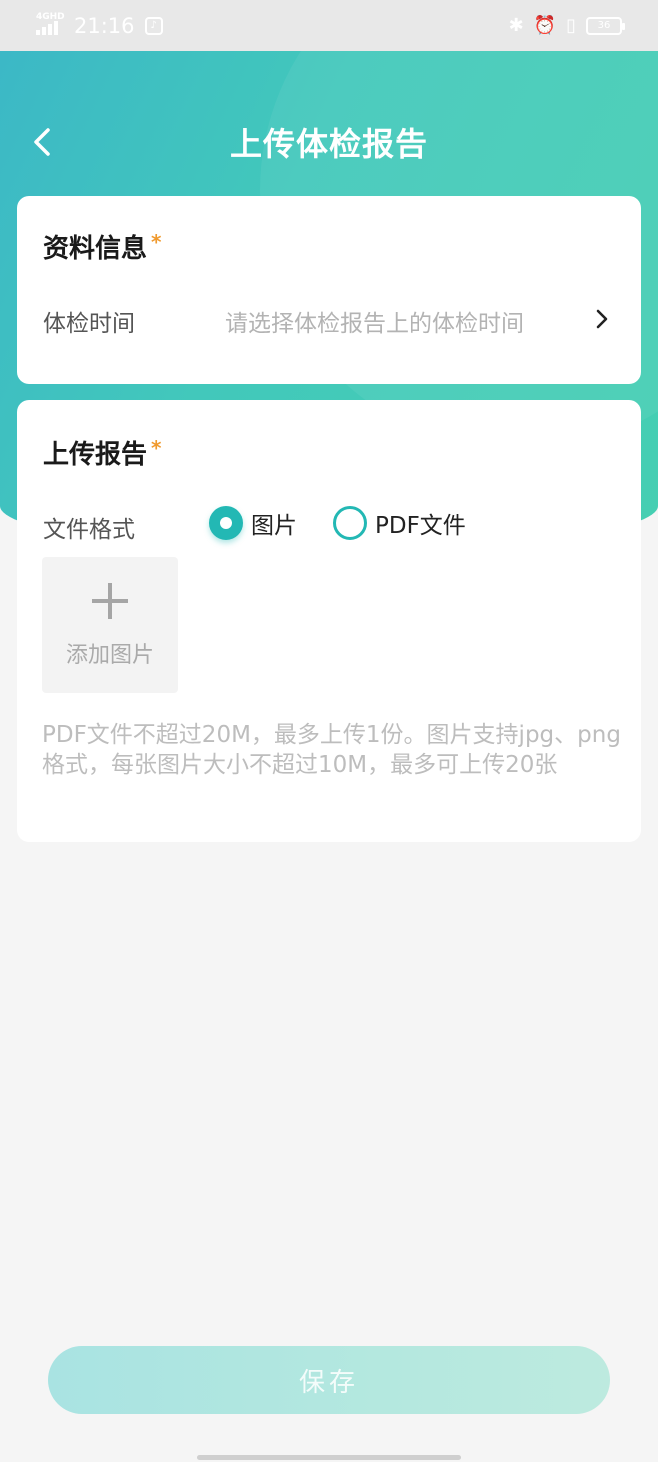 The height and width of the screenshot is (1462, 658). Describe the element at coordinates (329, 1457) in the screenshot. I see `home-indicator` at that location.